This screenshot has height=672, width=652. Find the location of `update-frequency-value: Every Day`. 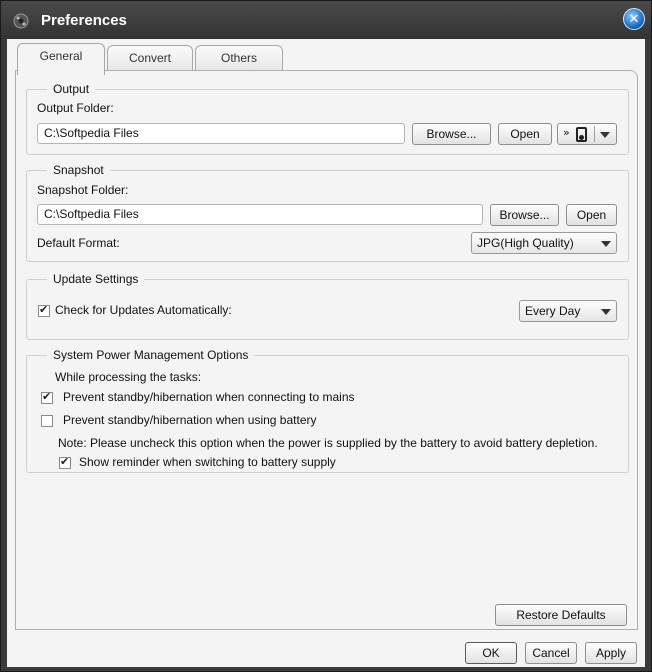

update-frequency-value: Every Day is located at coordinates (553, 311).